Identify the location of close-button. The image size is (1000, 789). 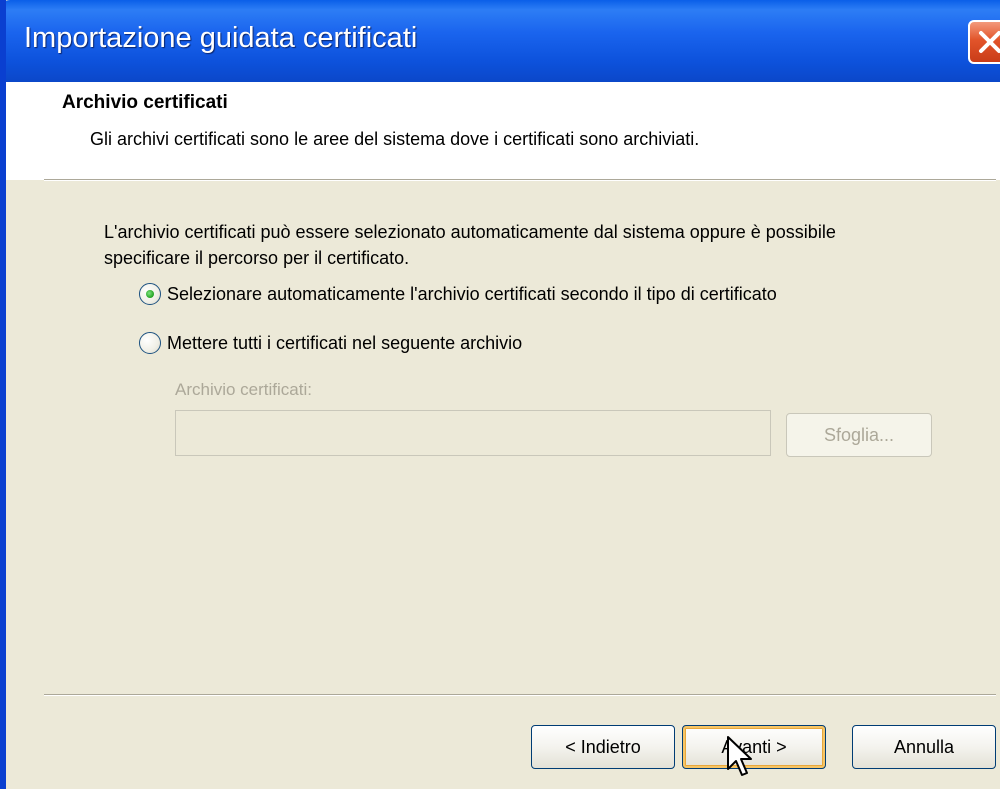
(984, 42).